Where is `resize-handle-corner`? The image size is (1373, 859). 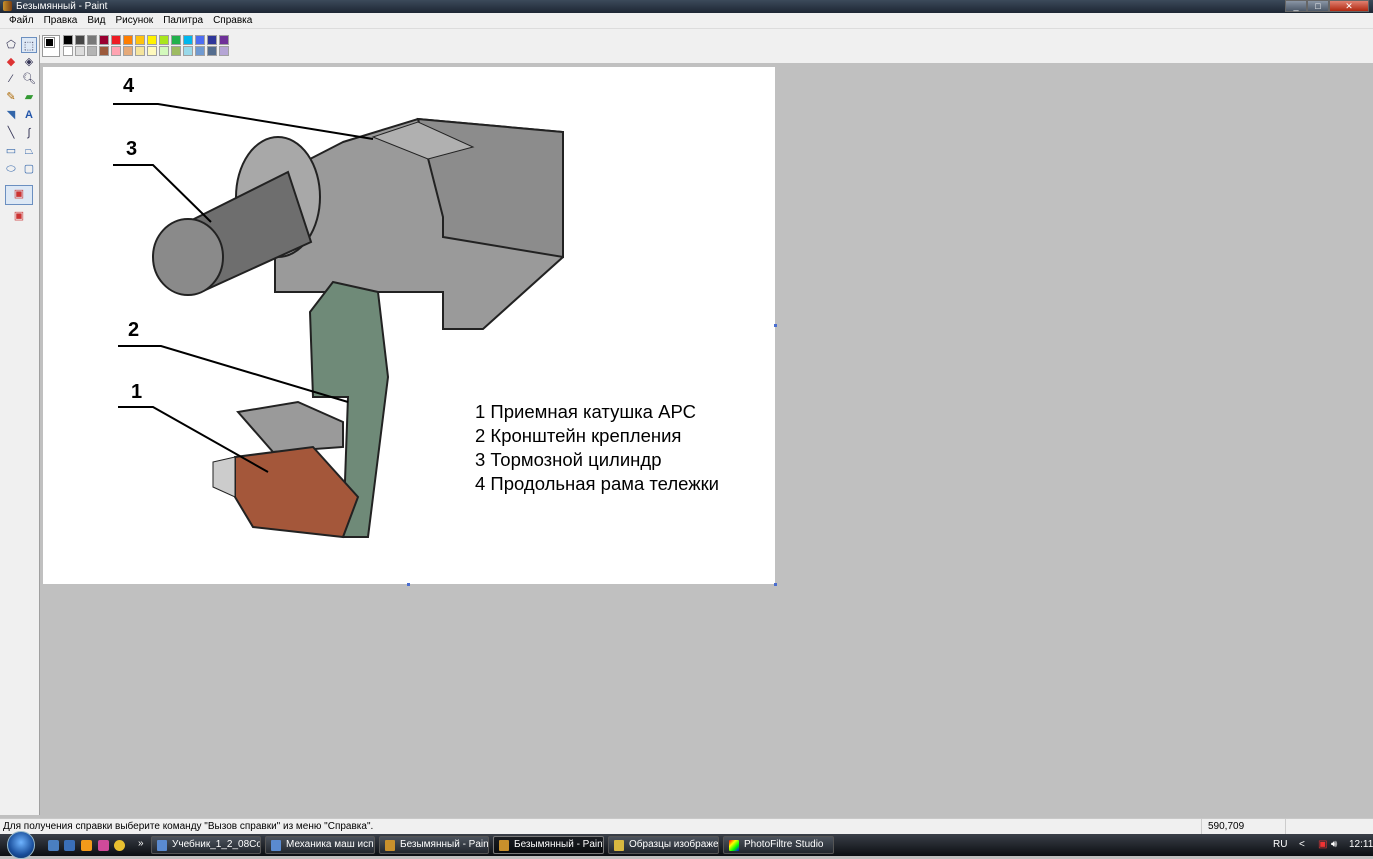 resize-handle-corner is located at coordinates (775, 584).